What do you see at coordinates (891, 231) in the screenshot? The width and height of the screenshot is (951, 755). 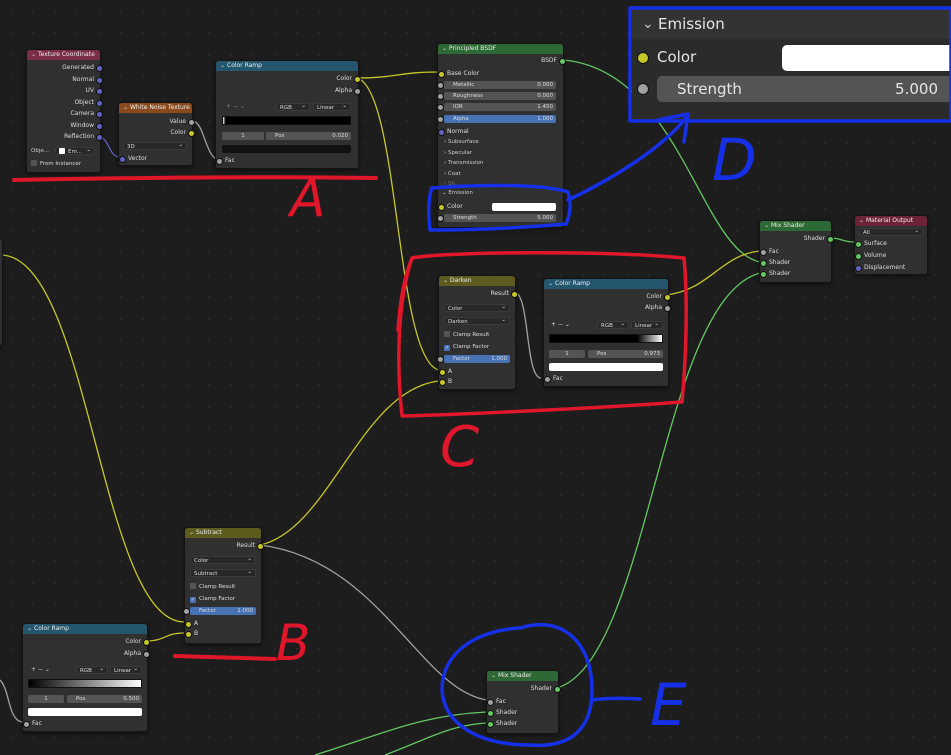 I see `target-dropdown: All` at bounding box center [891, 231].